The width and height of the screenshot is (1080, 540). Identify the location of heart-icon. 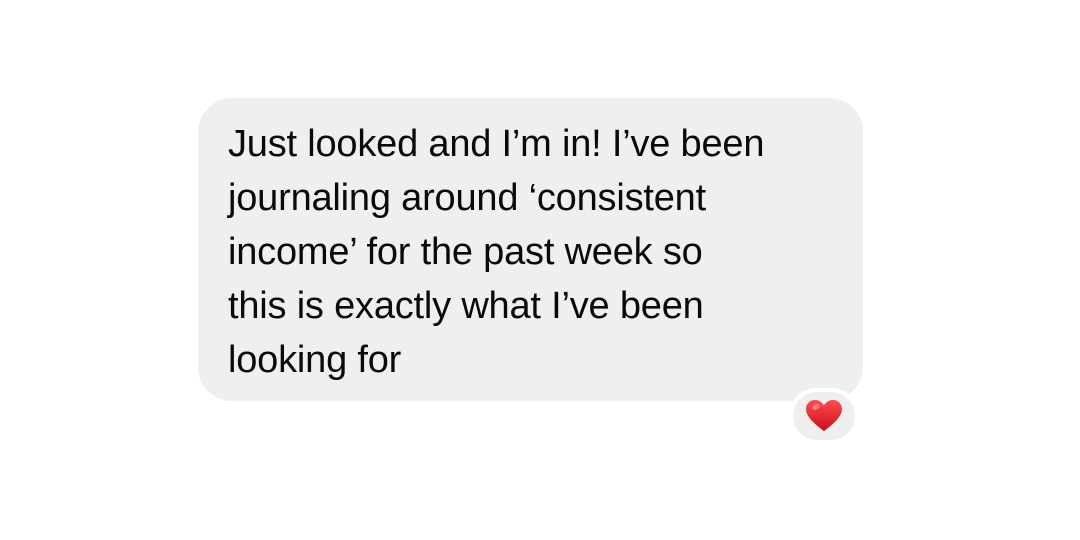
(824, 415).